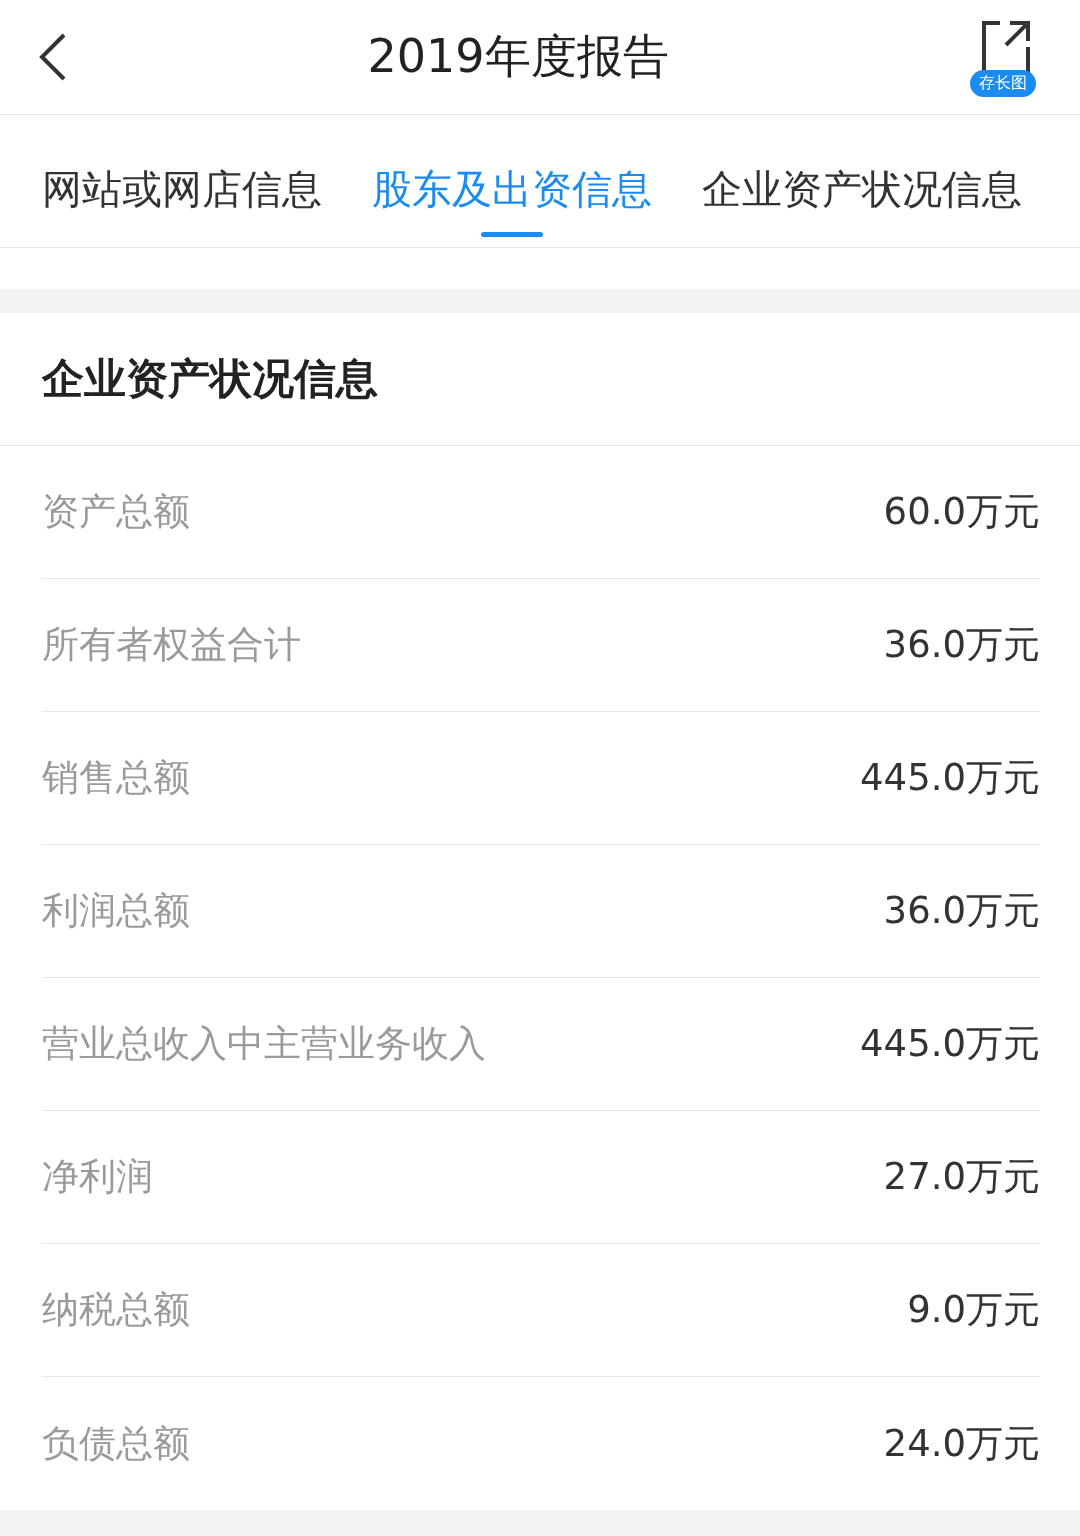 This screenshot has height=1536, width=1080. Describe the element at coordinates (182, 201) in the screenshot. I see `tab: 网站或网店信息` at that location.